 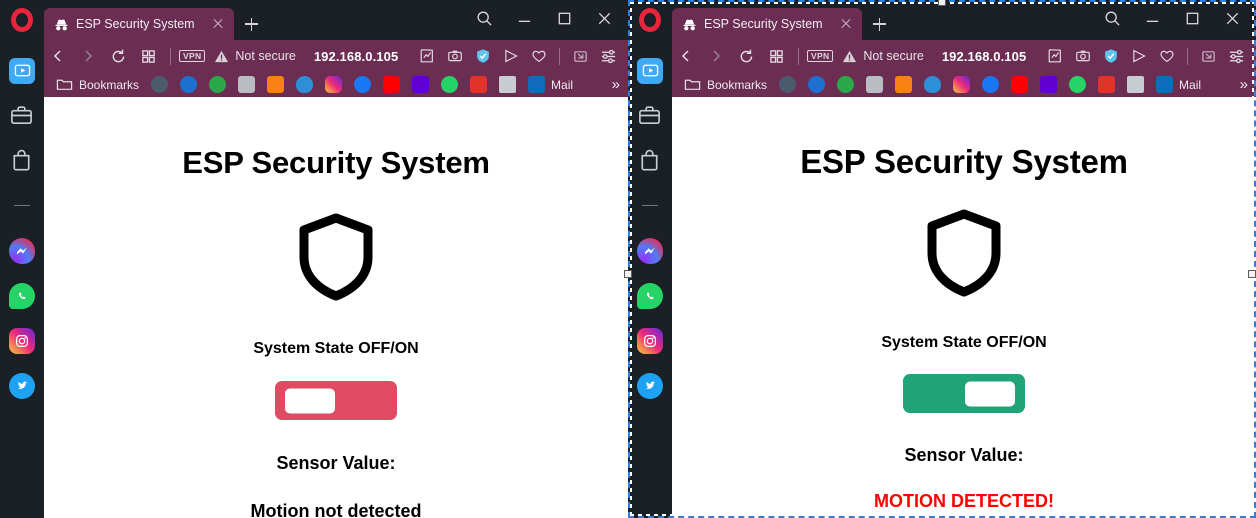 What do you see at coordinates (942, 20) in the screenshot?
I see `title-bar: ESP Security System` at bounding box center [942, 20].